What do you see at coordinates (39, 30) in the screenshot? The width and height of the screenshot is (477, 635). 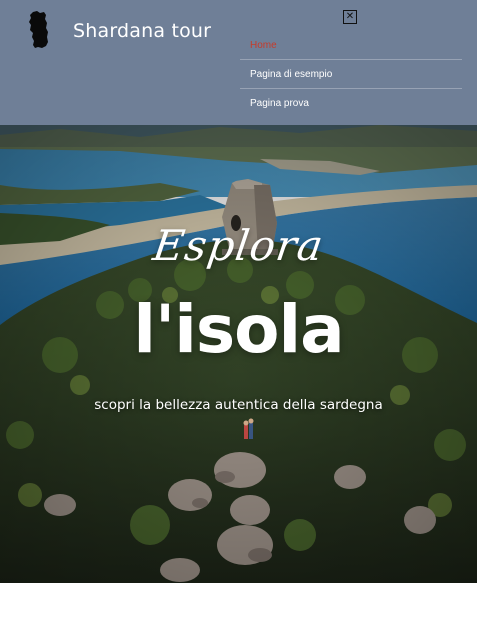 I see `sardinia-island-icon` at bounding box center [39, 30].